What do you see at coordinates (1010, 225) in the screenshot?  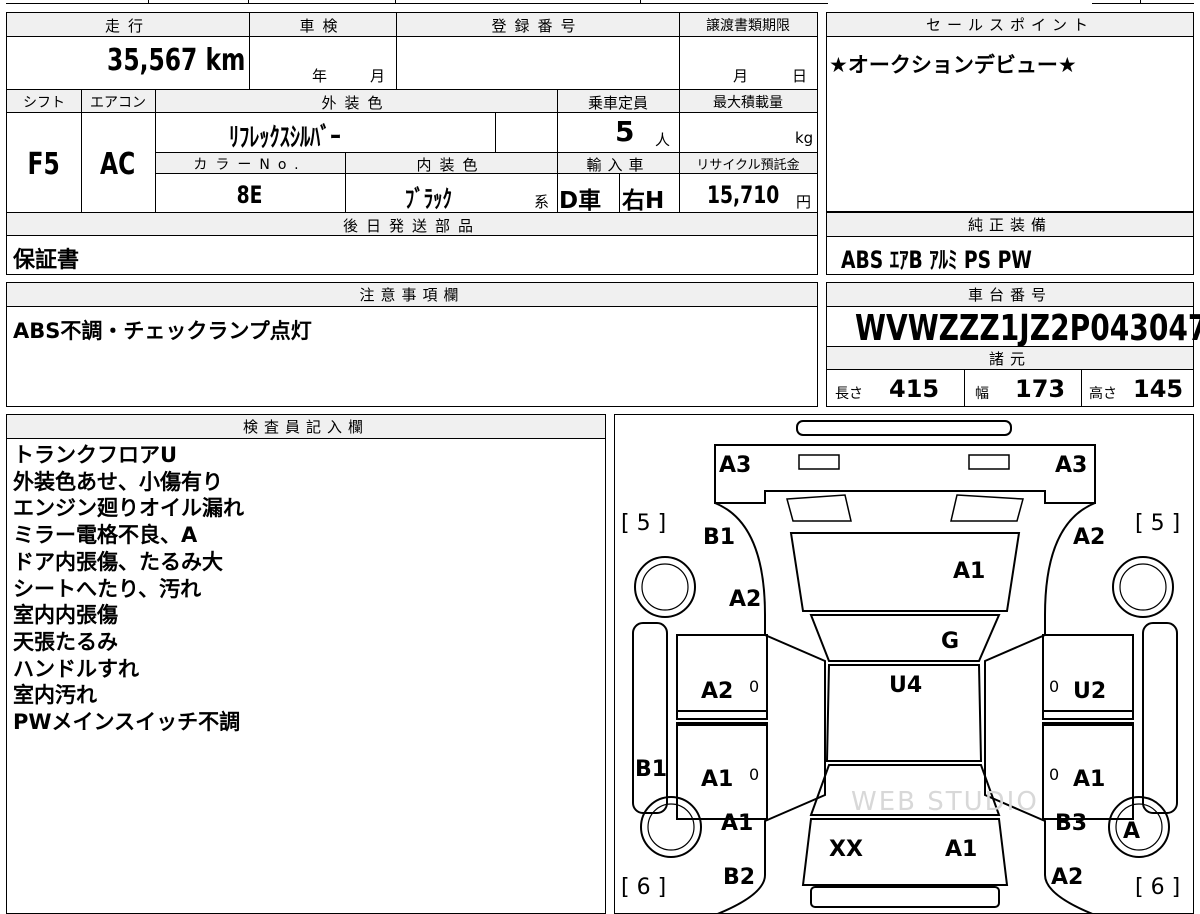 I see `genuine-equipment-label: 純正装備` at bounding box center [1010, 225].